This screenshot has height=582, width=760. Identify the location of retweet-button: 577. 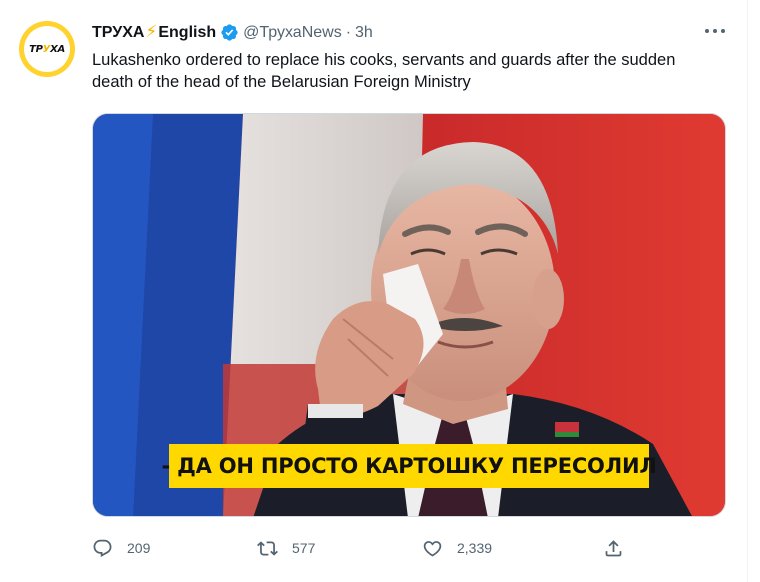
(286, 548).